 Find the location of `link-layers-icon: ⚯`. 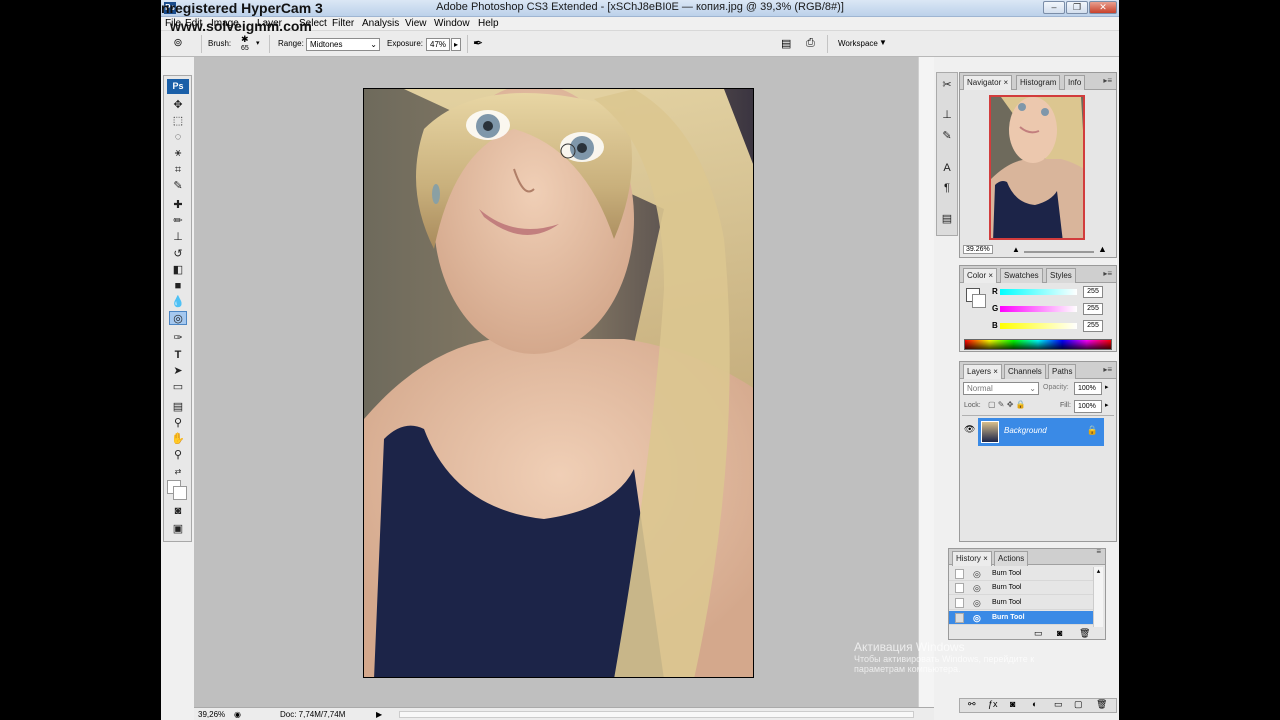

link-layers-icon: ⚯ is located at coordinates (972, 704).